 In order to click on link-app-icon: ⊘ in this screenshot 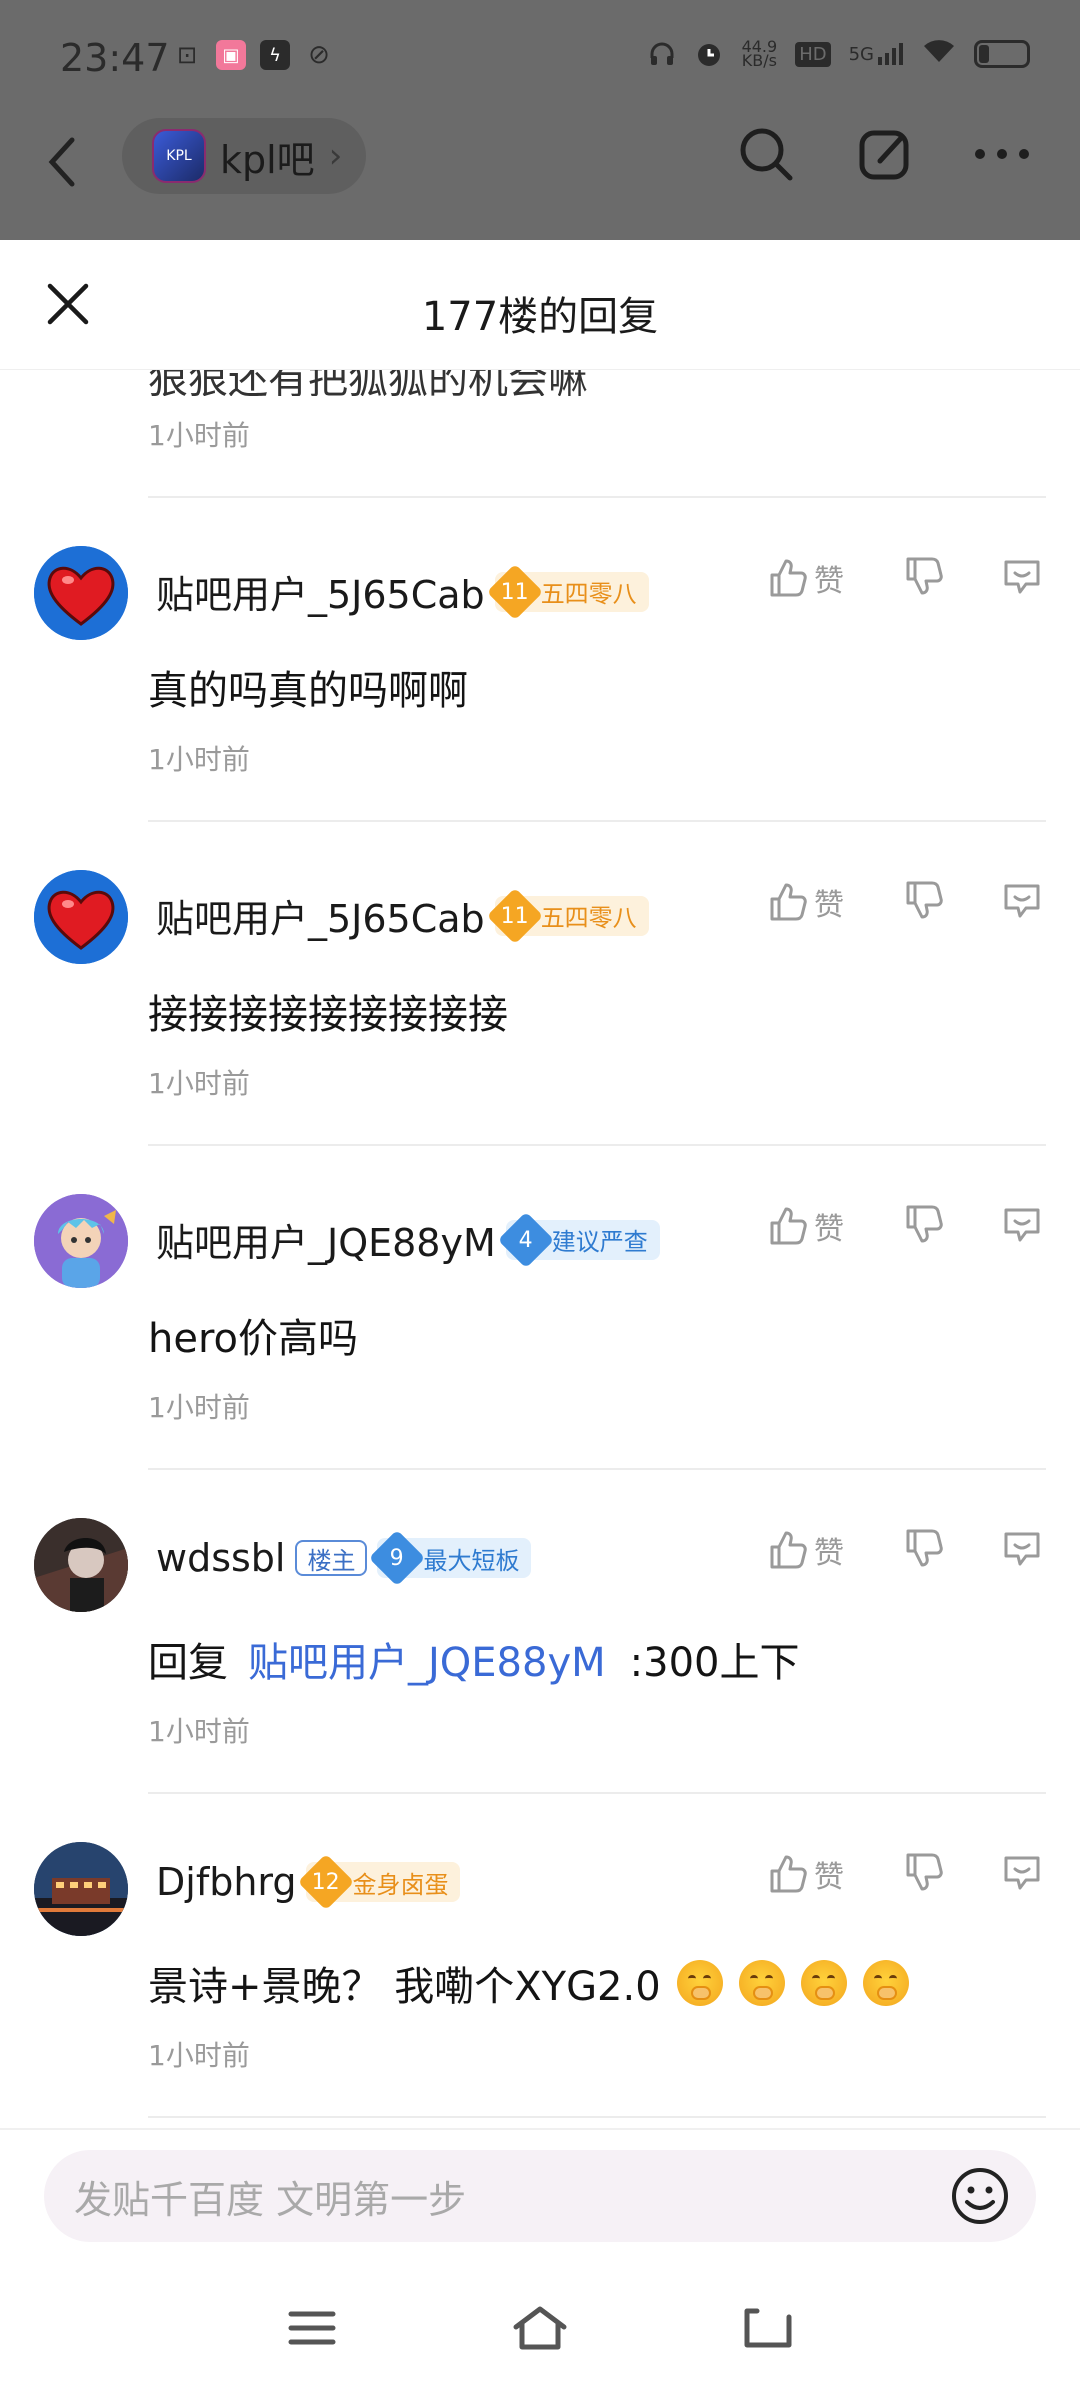, I will do `click(319, 55)`.